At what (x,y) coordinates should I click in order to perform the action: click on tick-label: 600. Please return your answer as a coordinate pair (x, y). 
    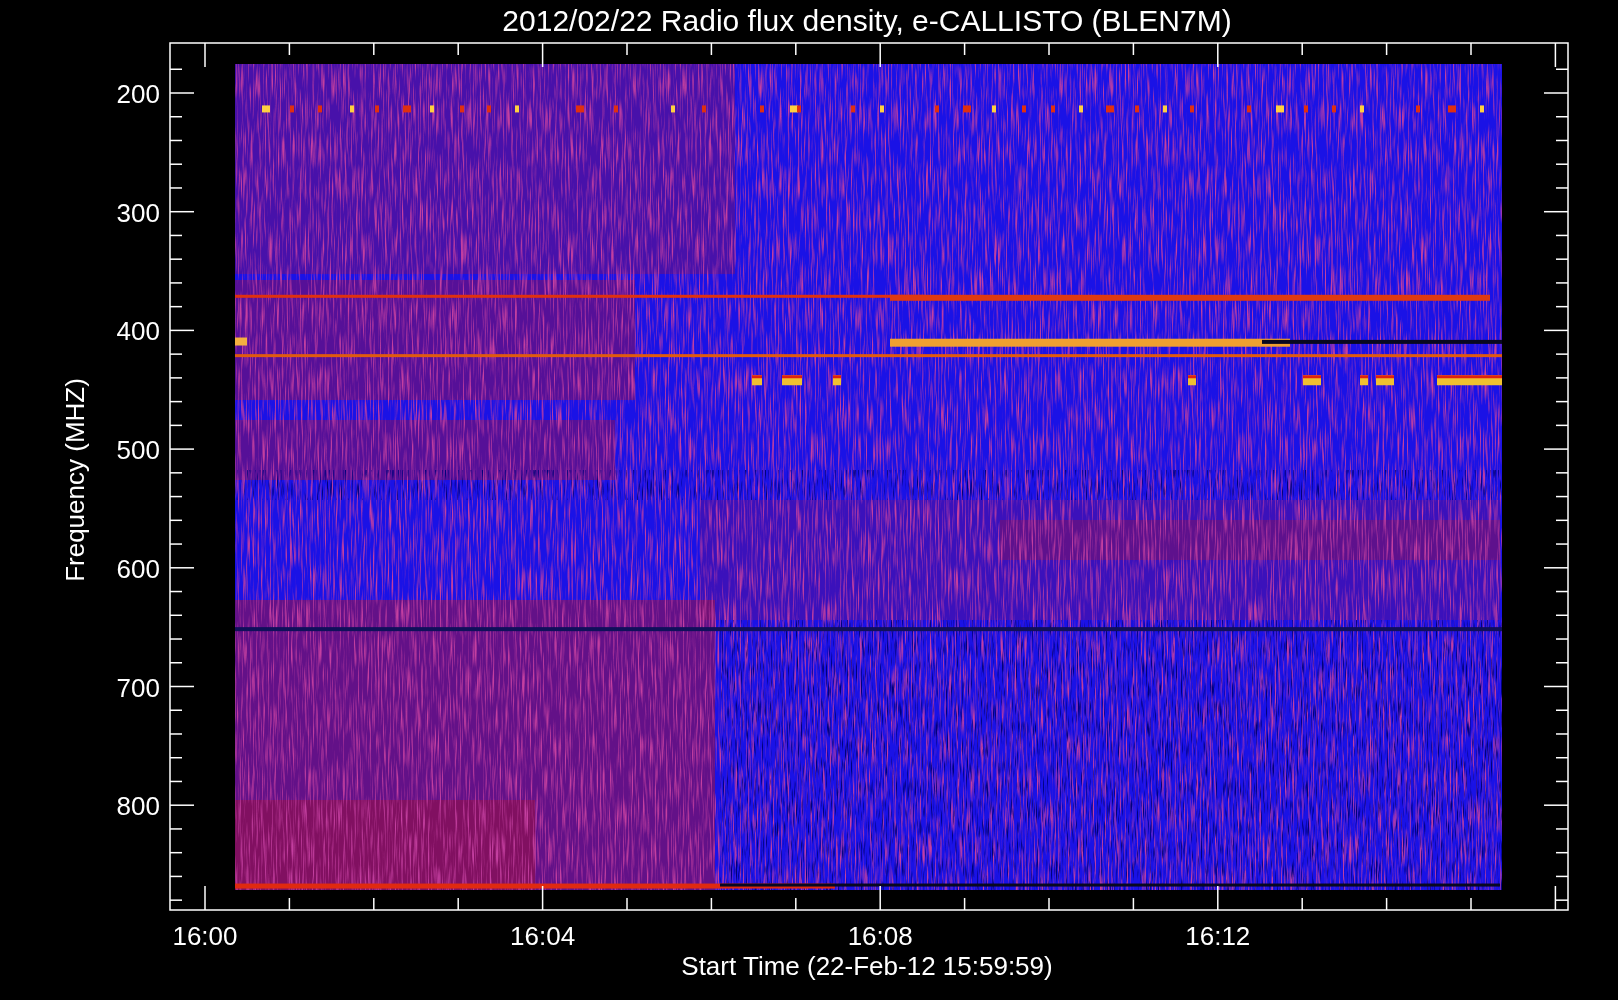
    Looking at the image, I should click on (138, 568).